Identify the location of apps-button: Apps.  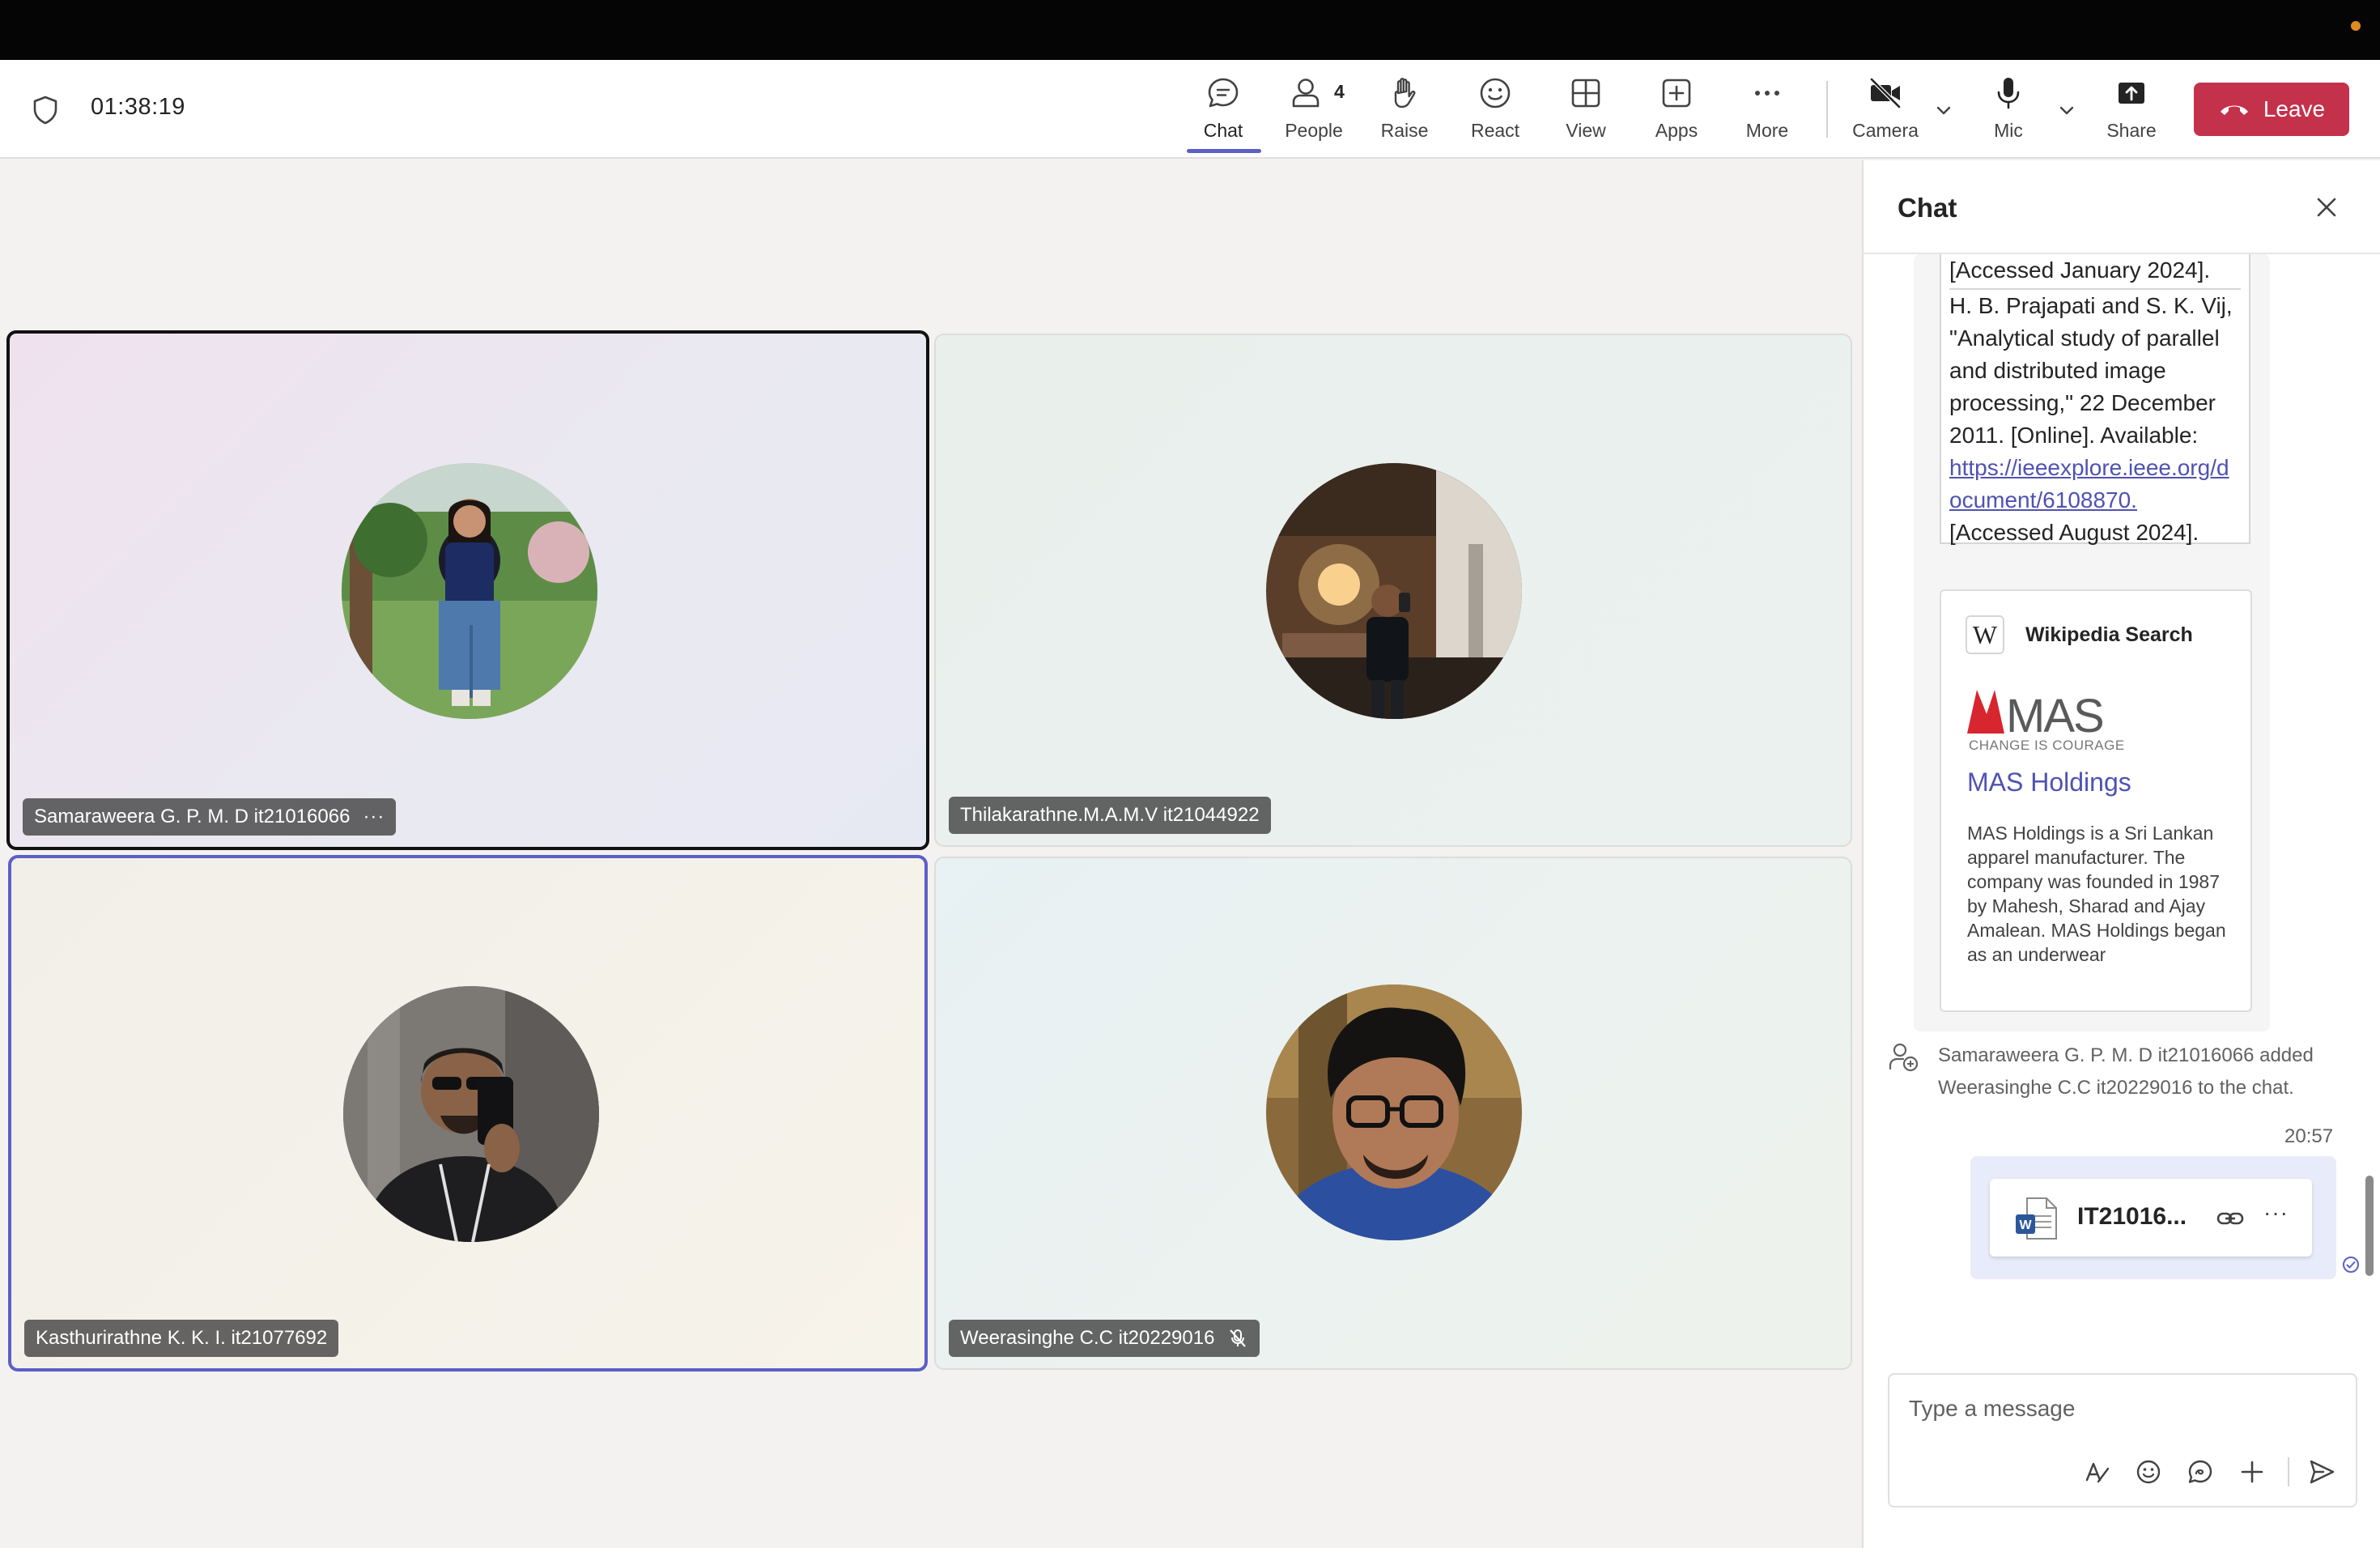
(1676, 109).